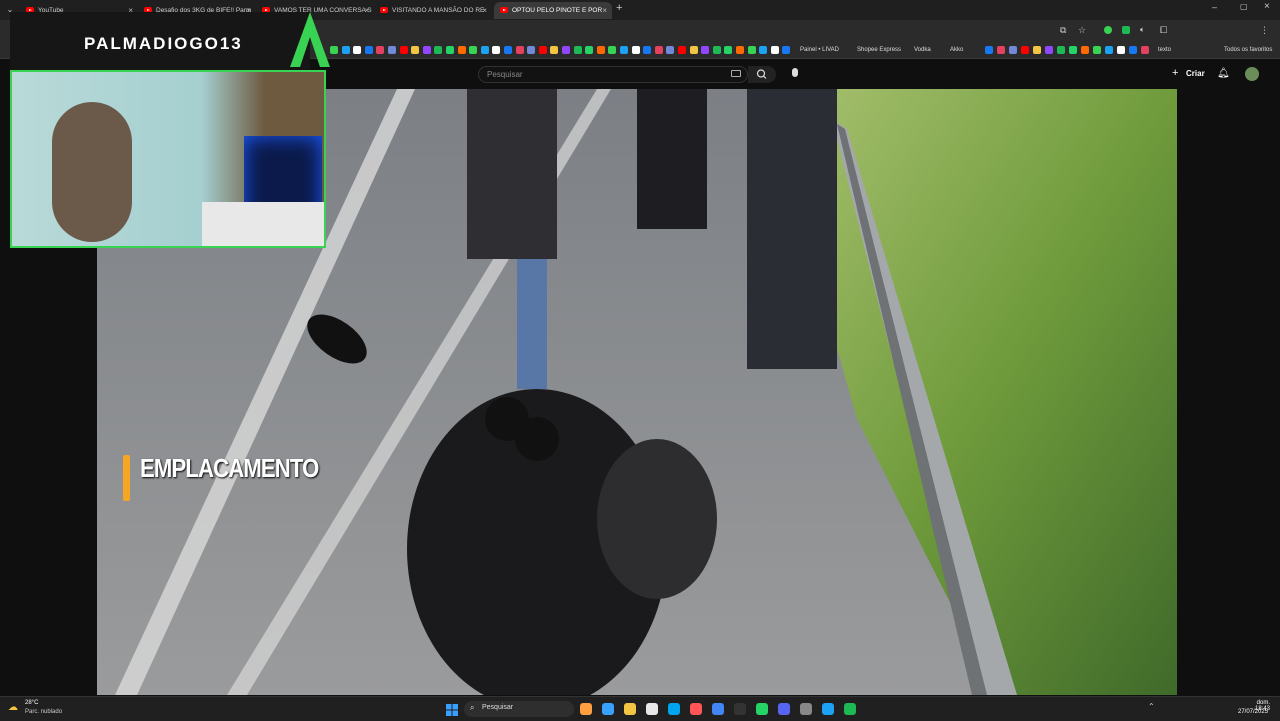  What do you see at coordinates (879, 50) in the screenshot?
I see `bookmark-shopee: Shopee Express` at bounding box center [879, 50].